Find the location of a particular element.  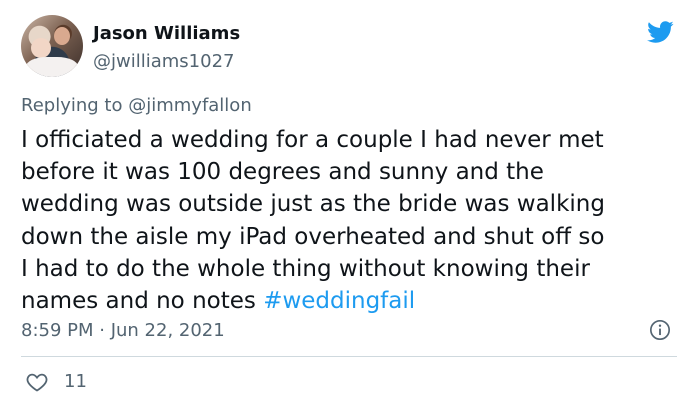

avatar-shirt is located at coordinates (52, 67).